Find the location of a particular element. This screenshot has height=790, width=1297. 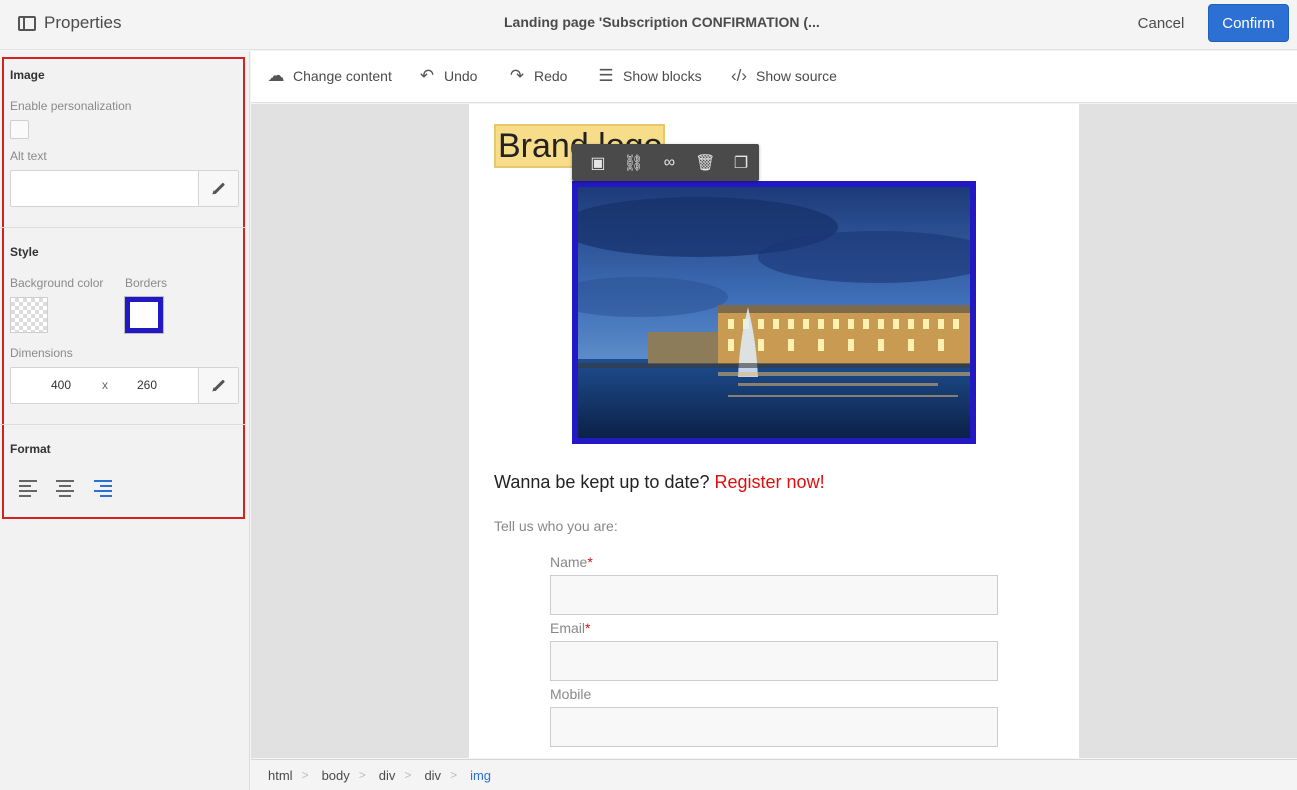

breadcrumb-html: html is located at coordinates (280, 775).